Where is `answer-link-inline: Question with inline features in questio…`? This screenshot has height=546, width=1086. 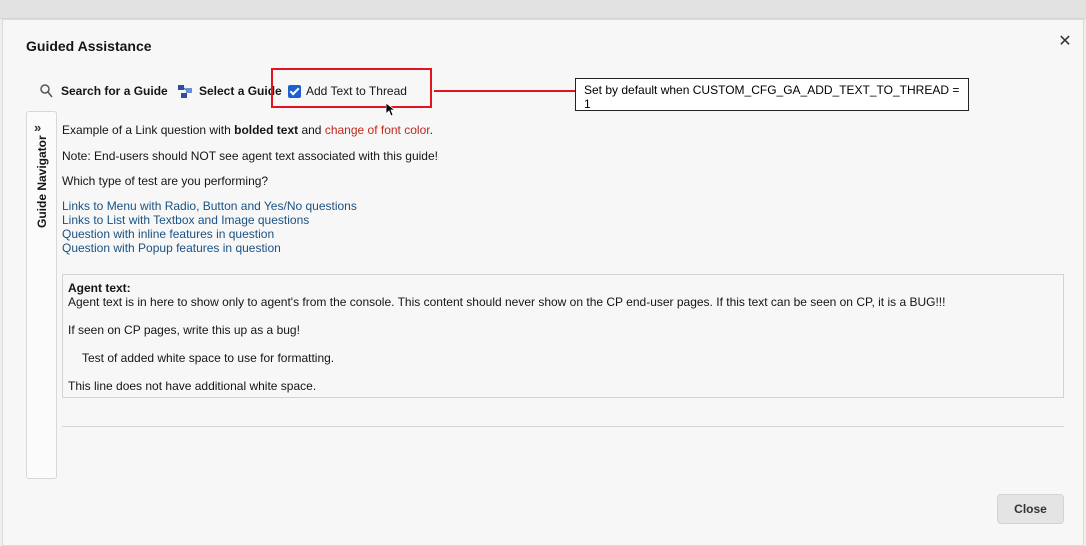
answer-link-inline: Question with inline features in questio… is located at coordinates (168, 234).